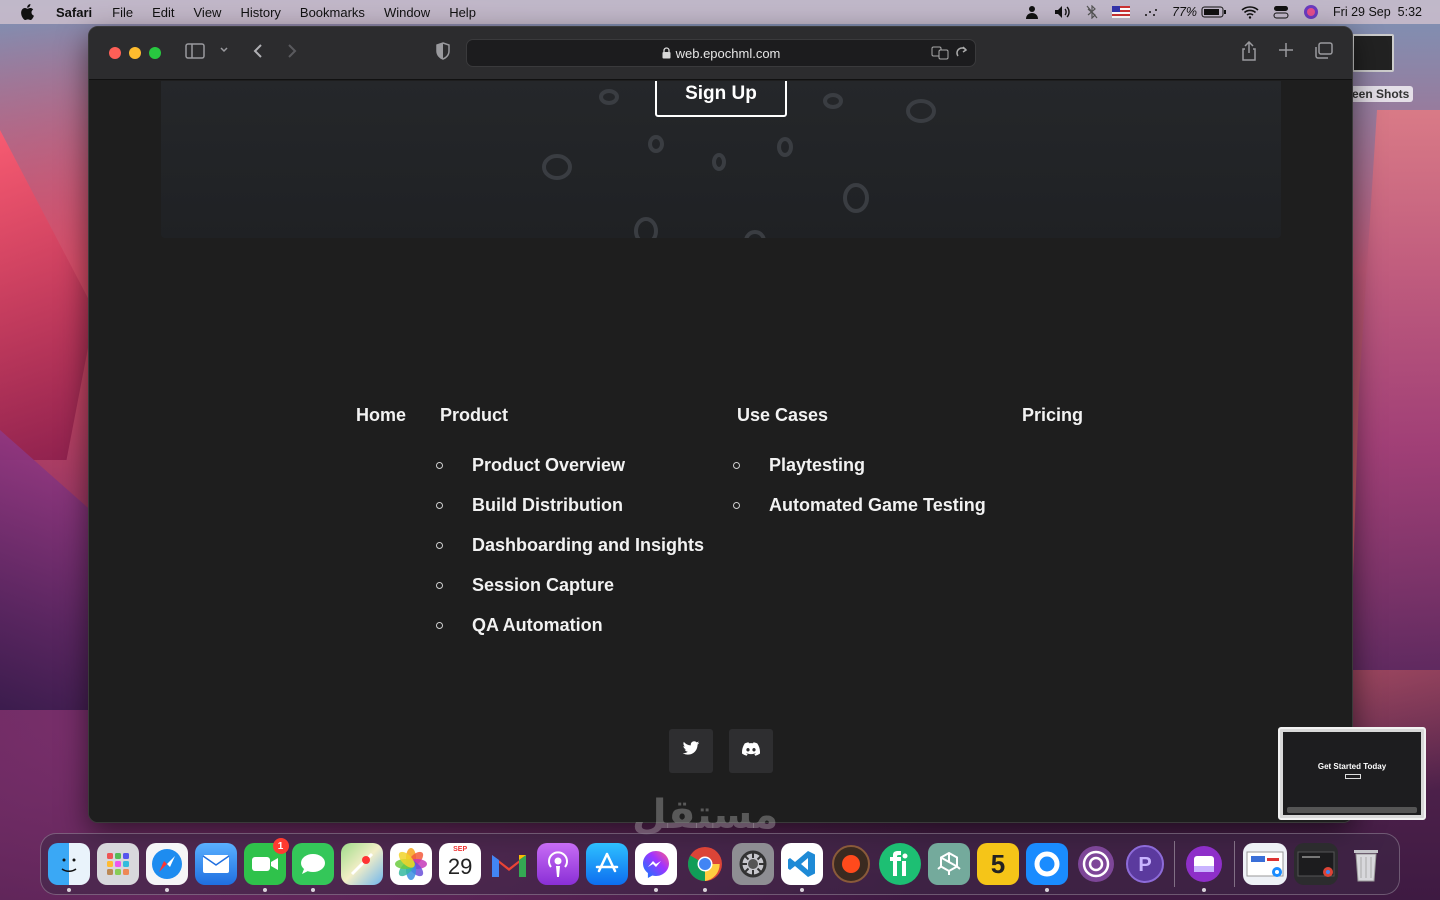 Image resolution: width=1440 pixels, height=900 pixels. I want to click on menu-history: History, so click(260, 12).